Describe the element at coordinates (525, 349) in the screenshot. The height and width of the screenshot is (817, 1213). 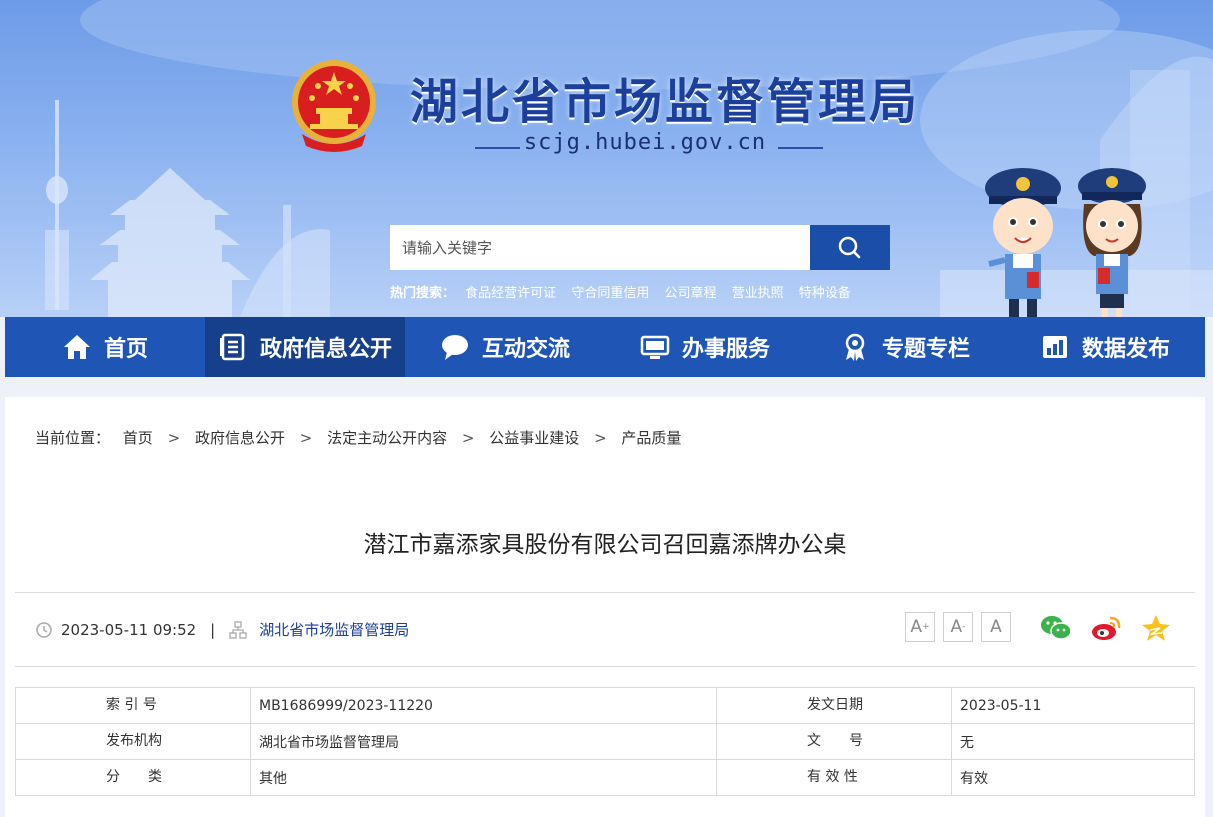
I see `nav-item-label: 互动交流` at that location.